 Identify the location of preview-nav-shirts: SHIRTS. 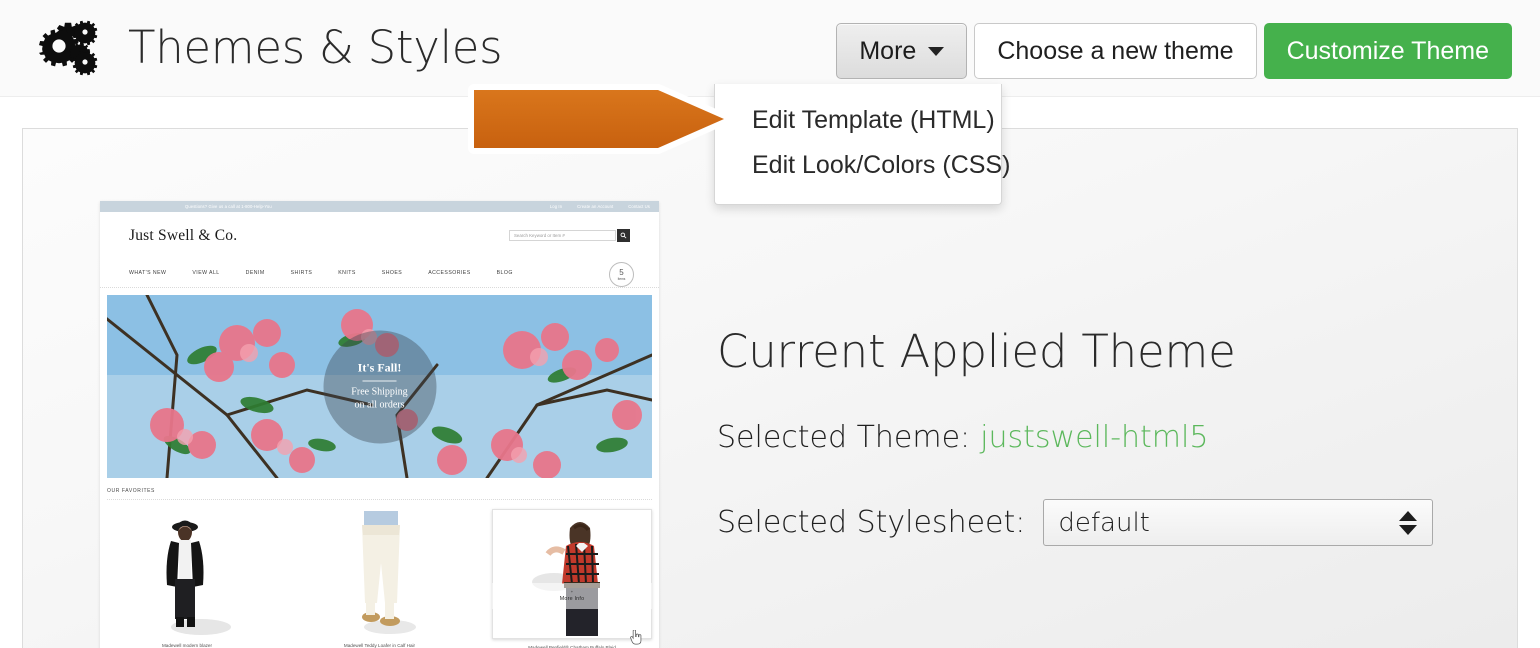
(301, 273).